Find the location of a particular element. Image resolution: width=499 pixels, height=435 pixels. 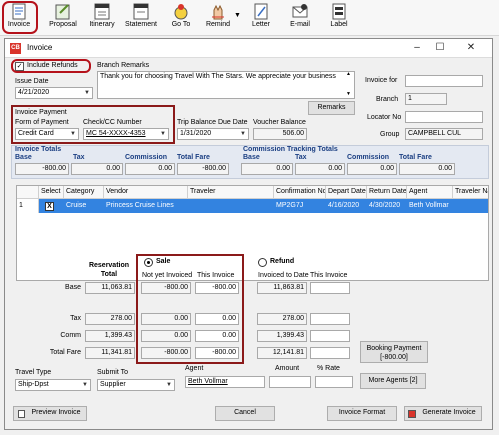

scroll-up-icon: ▲ is located at coordinates (348, 74).